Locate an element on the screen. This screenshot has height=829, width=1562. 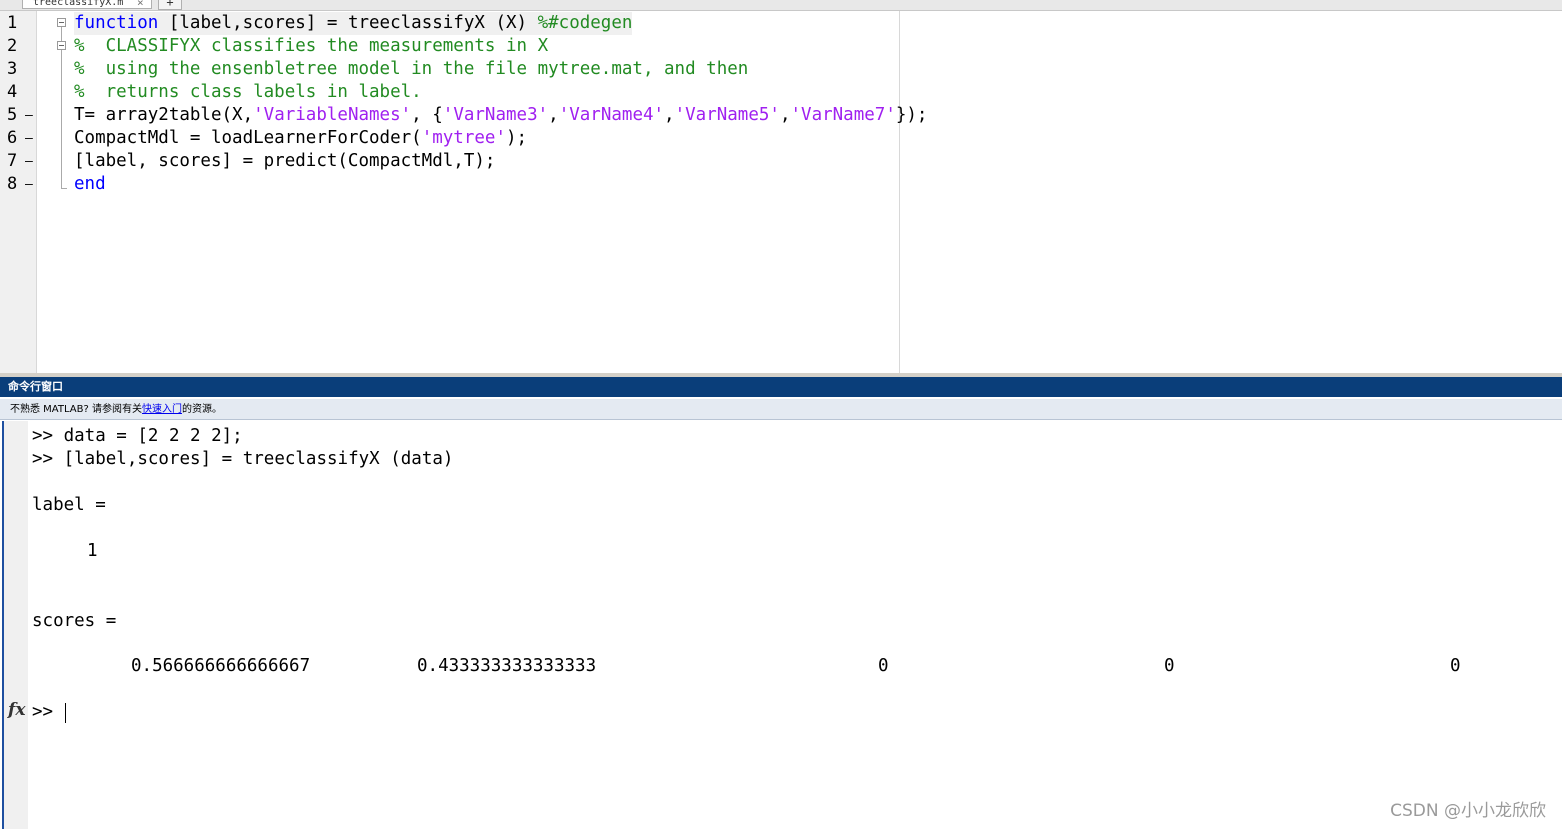
info-text: 的资源。 is located at coordinates (201, 409).